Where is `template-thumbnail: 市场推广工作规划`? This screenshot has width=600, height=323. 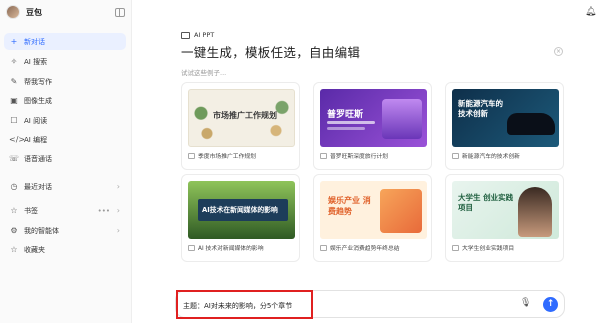 template-thumbnail: 市场推广工作规划 is located at coordinates (241, 118).